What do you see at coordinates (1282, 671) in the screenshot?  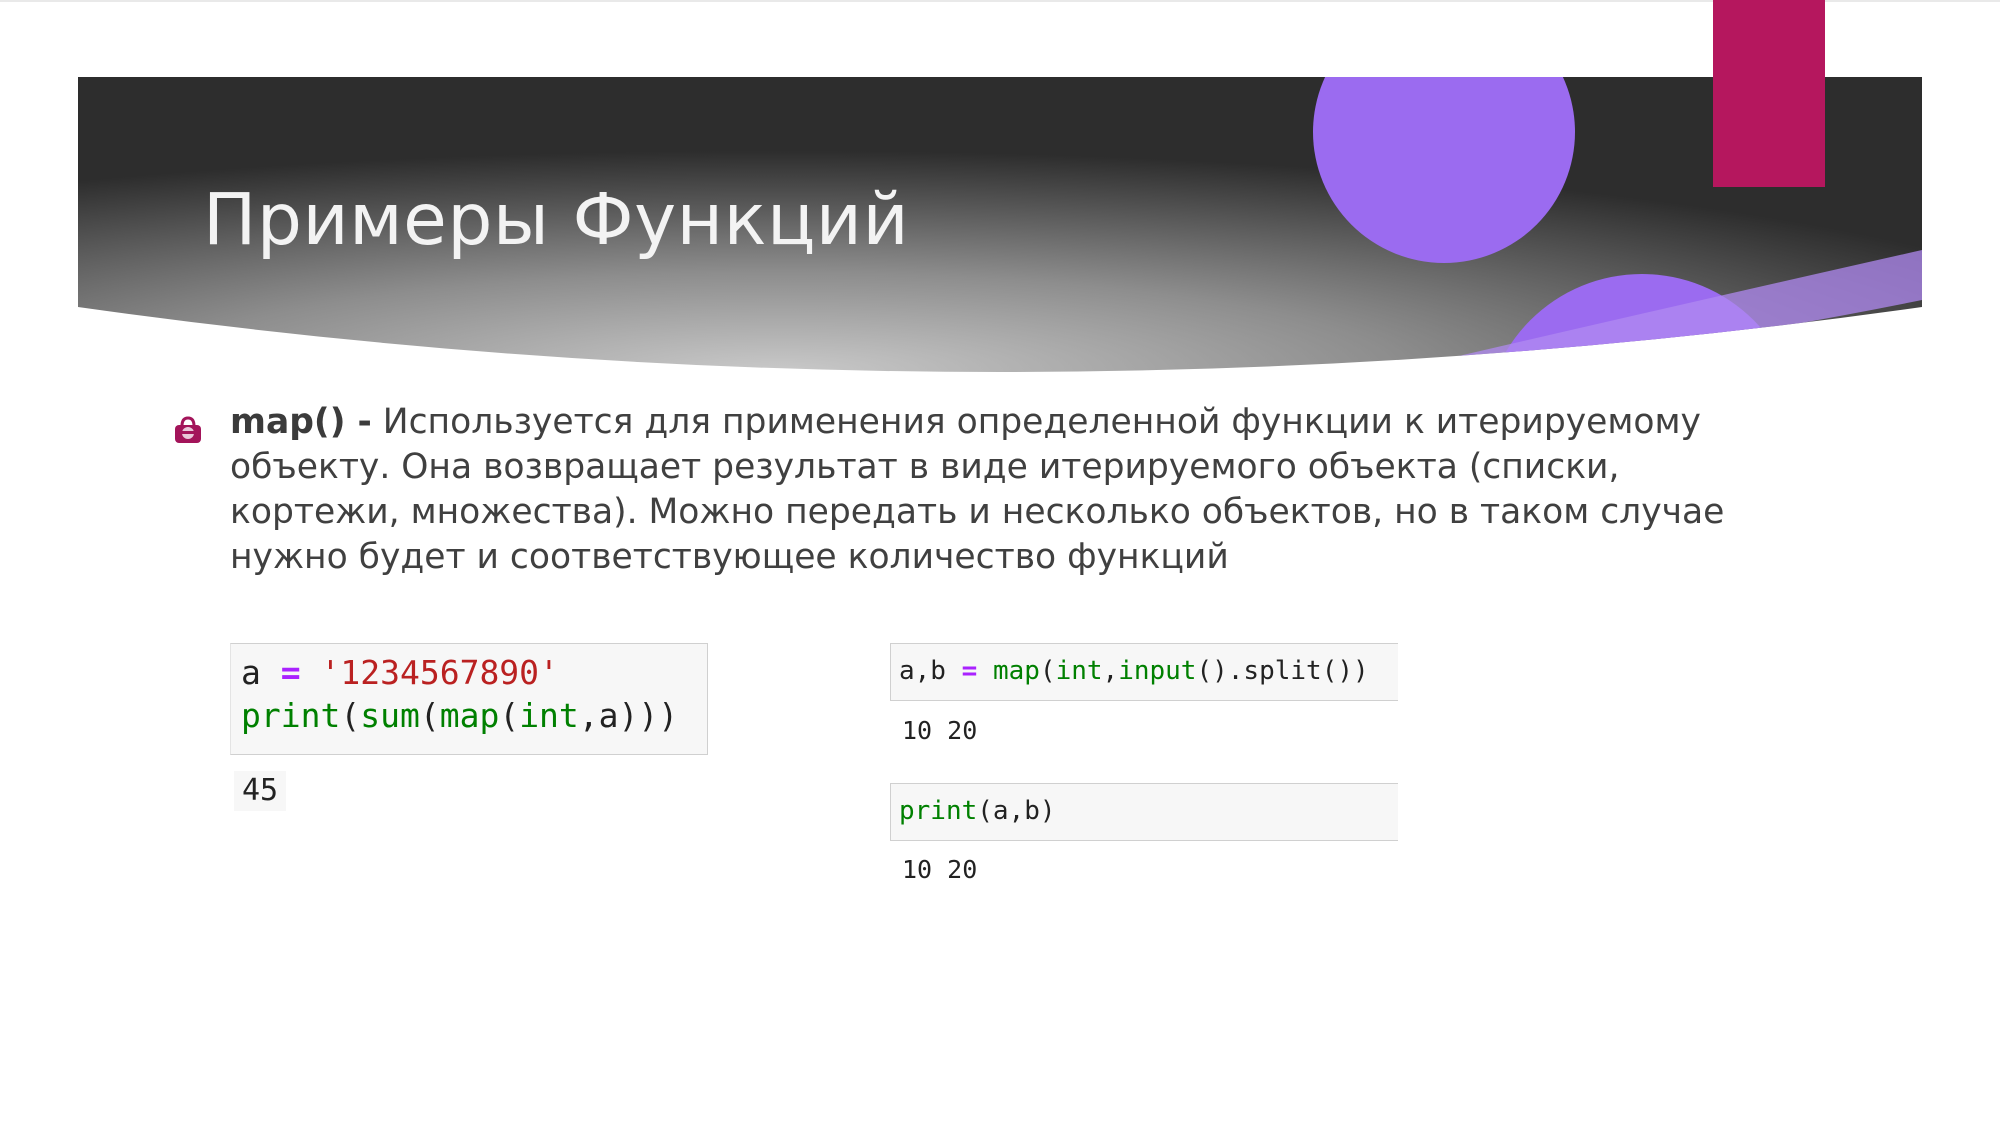 I see `code-token-rest: ().split())` at bounding box center [1282, 671].